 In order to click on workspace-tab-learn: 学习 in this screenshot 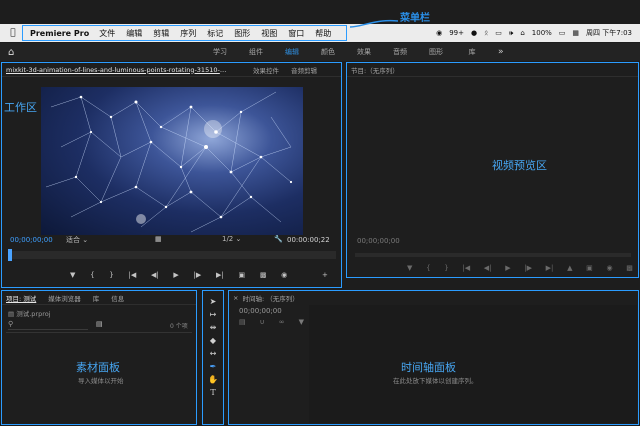, I will do `click(220, 52)`.